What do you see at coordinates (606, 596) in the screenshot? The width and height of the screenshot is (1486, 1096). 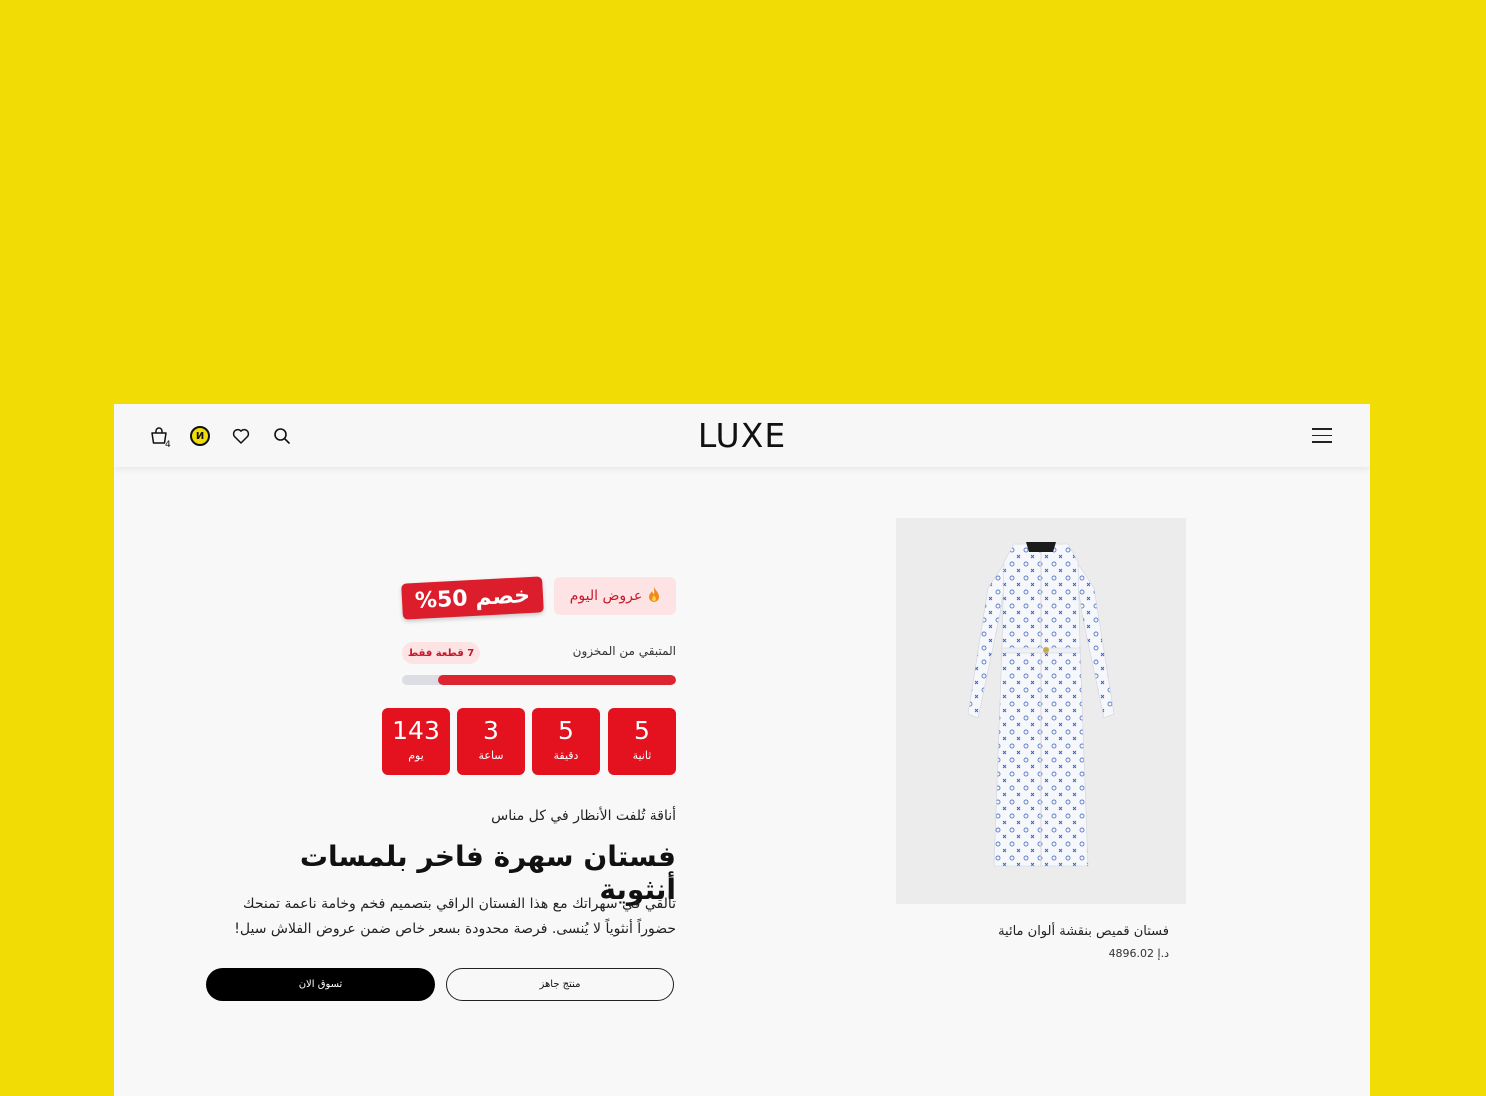 I see `deal-label: عروض اليوم` at bounding box center [606, 596].